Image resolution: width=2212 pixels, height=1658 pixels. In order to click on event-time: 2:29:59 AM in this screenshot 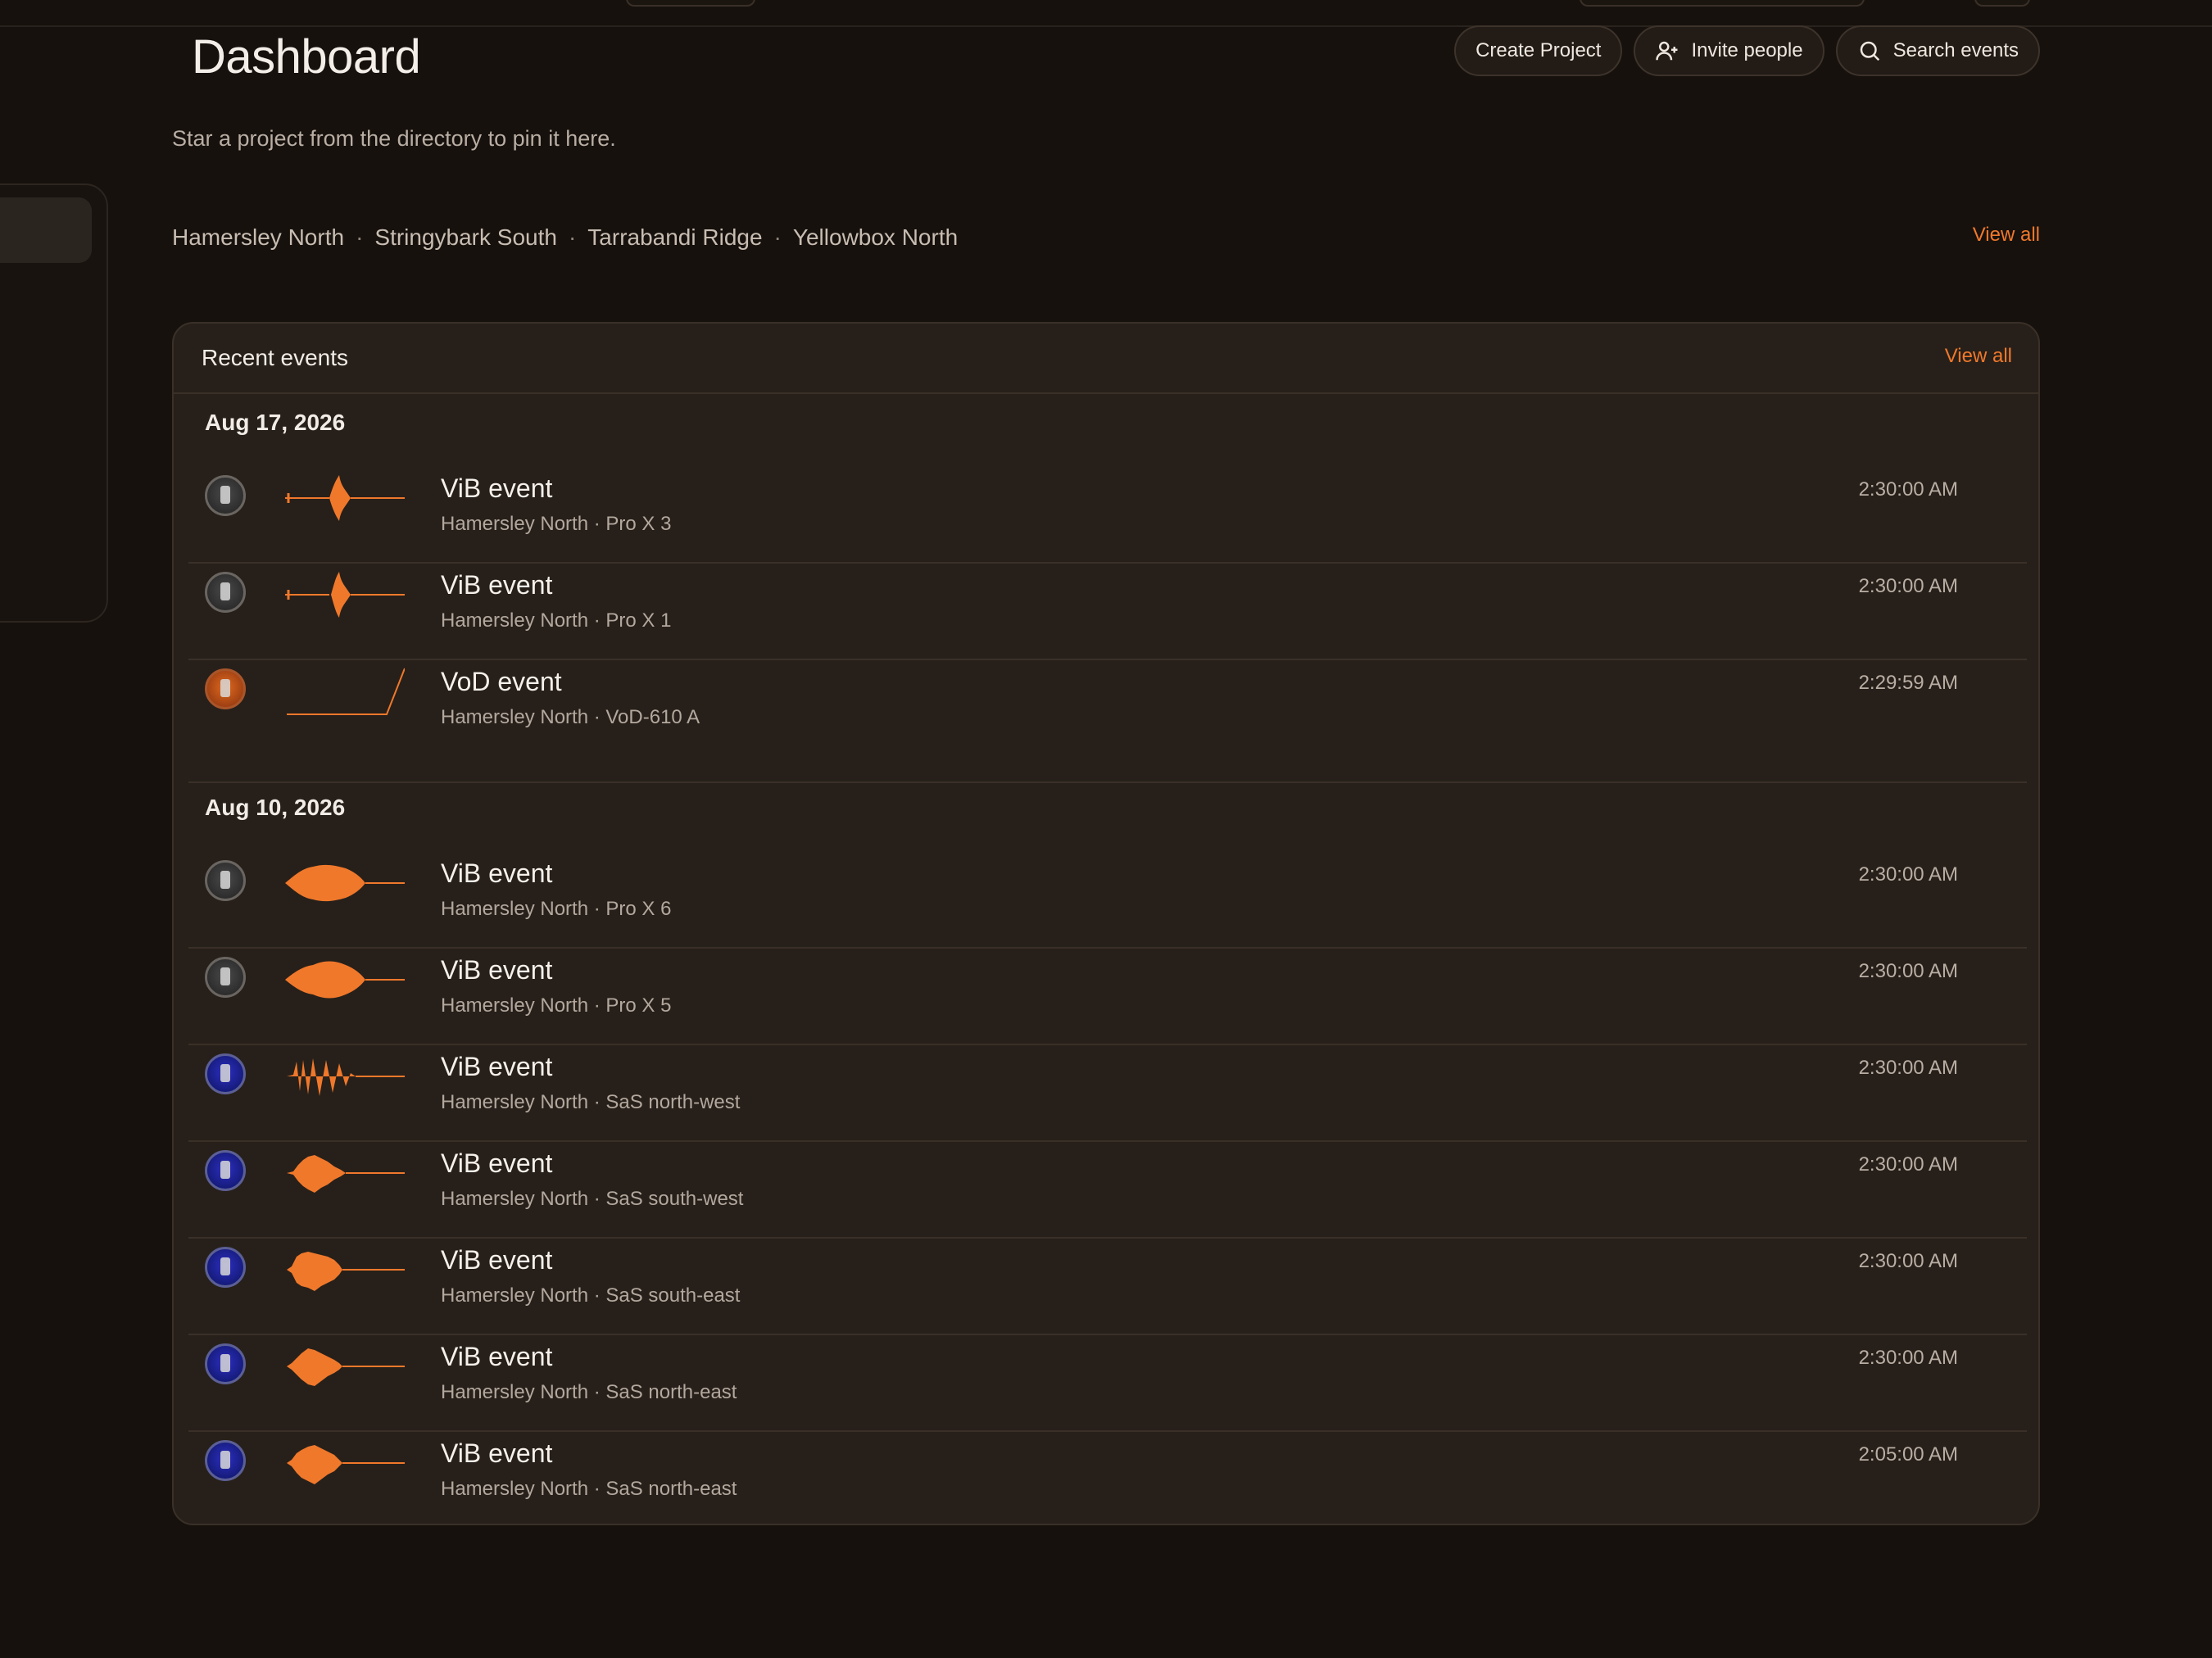, I will do `click(1908, 683)`.